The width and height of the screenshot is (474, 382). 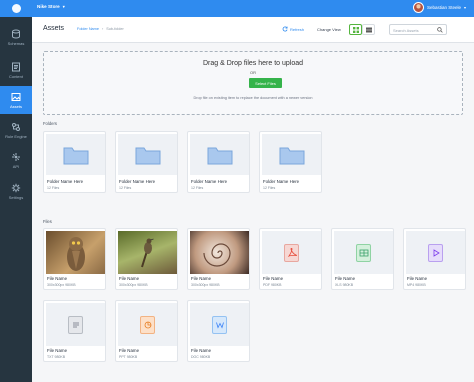 What do you see at coordinates (15, 106) in the screenshot?
I see `sidebar-item-label: Assets` at bounding box center [15, 106].